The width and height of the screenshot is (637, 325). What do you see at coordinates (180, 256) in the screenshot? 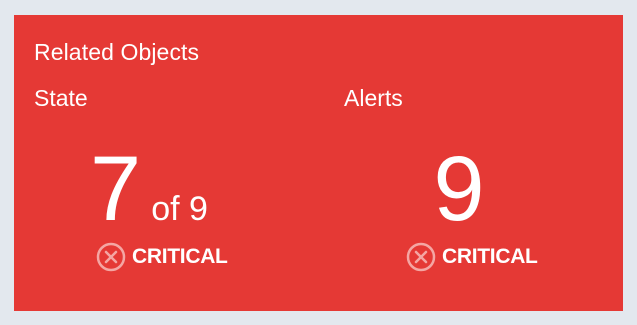
I see `state-status-text: CRITICAL` at bounding box center [180, 256].